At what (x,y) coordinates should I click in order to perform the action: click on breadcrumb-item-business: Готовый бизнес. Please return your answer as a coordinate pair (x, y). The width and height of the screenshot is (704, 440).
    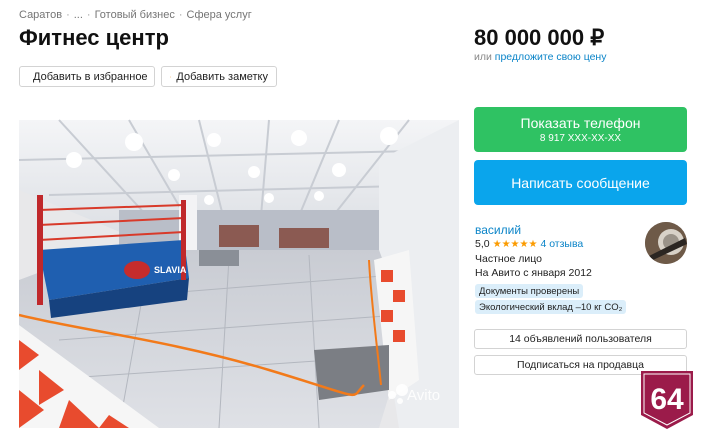
    Looking at the image, I should click on (135, 15).